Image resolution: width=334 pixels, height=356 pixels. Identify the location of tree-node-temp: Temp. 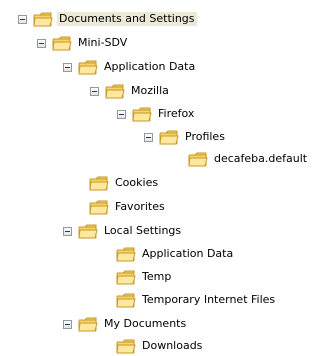
(144, 277).